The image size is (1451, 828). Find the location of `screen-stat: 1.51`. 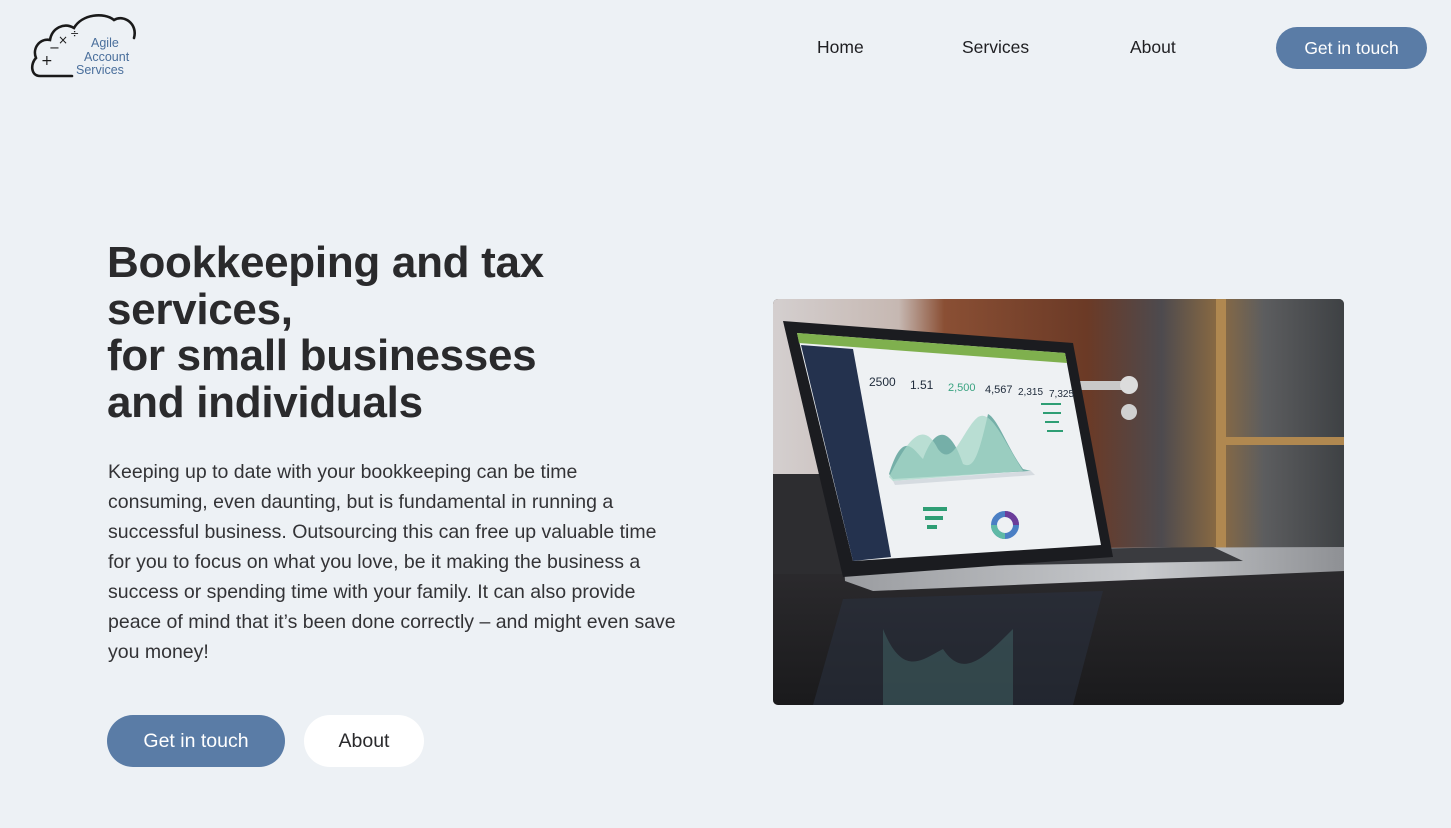

screen-stat: 1.51 is located at coordinates (922, 385).